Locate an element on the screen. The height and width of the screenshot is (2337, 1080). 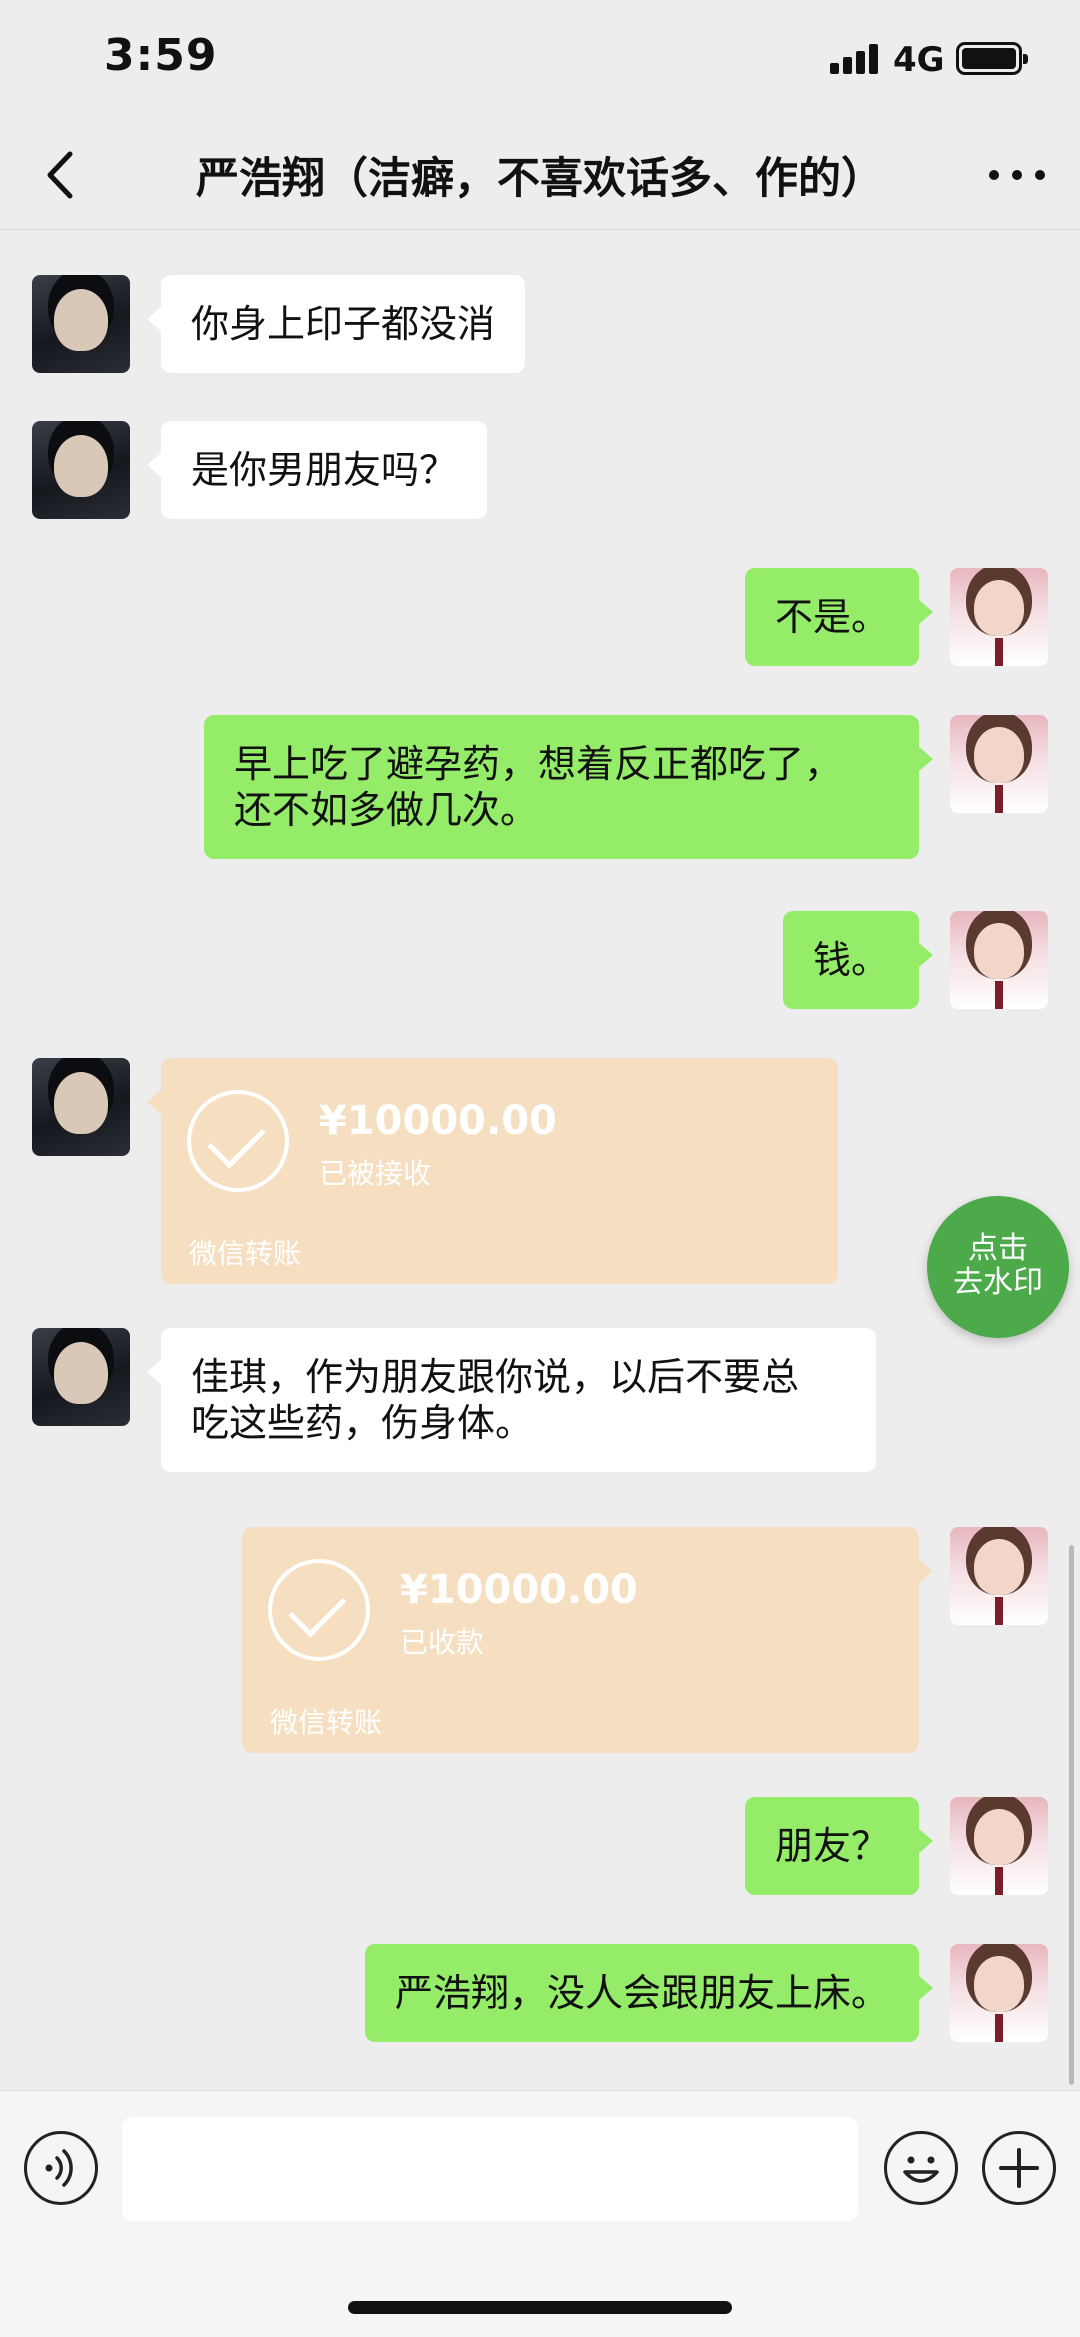
signal-icon is located at coordinates (856, 59).